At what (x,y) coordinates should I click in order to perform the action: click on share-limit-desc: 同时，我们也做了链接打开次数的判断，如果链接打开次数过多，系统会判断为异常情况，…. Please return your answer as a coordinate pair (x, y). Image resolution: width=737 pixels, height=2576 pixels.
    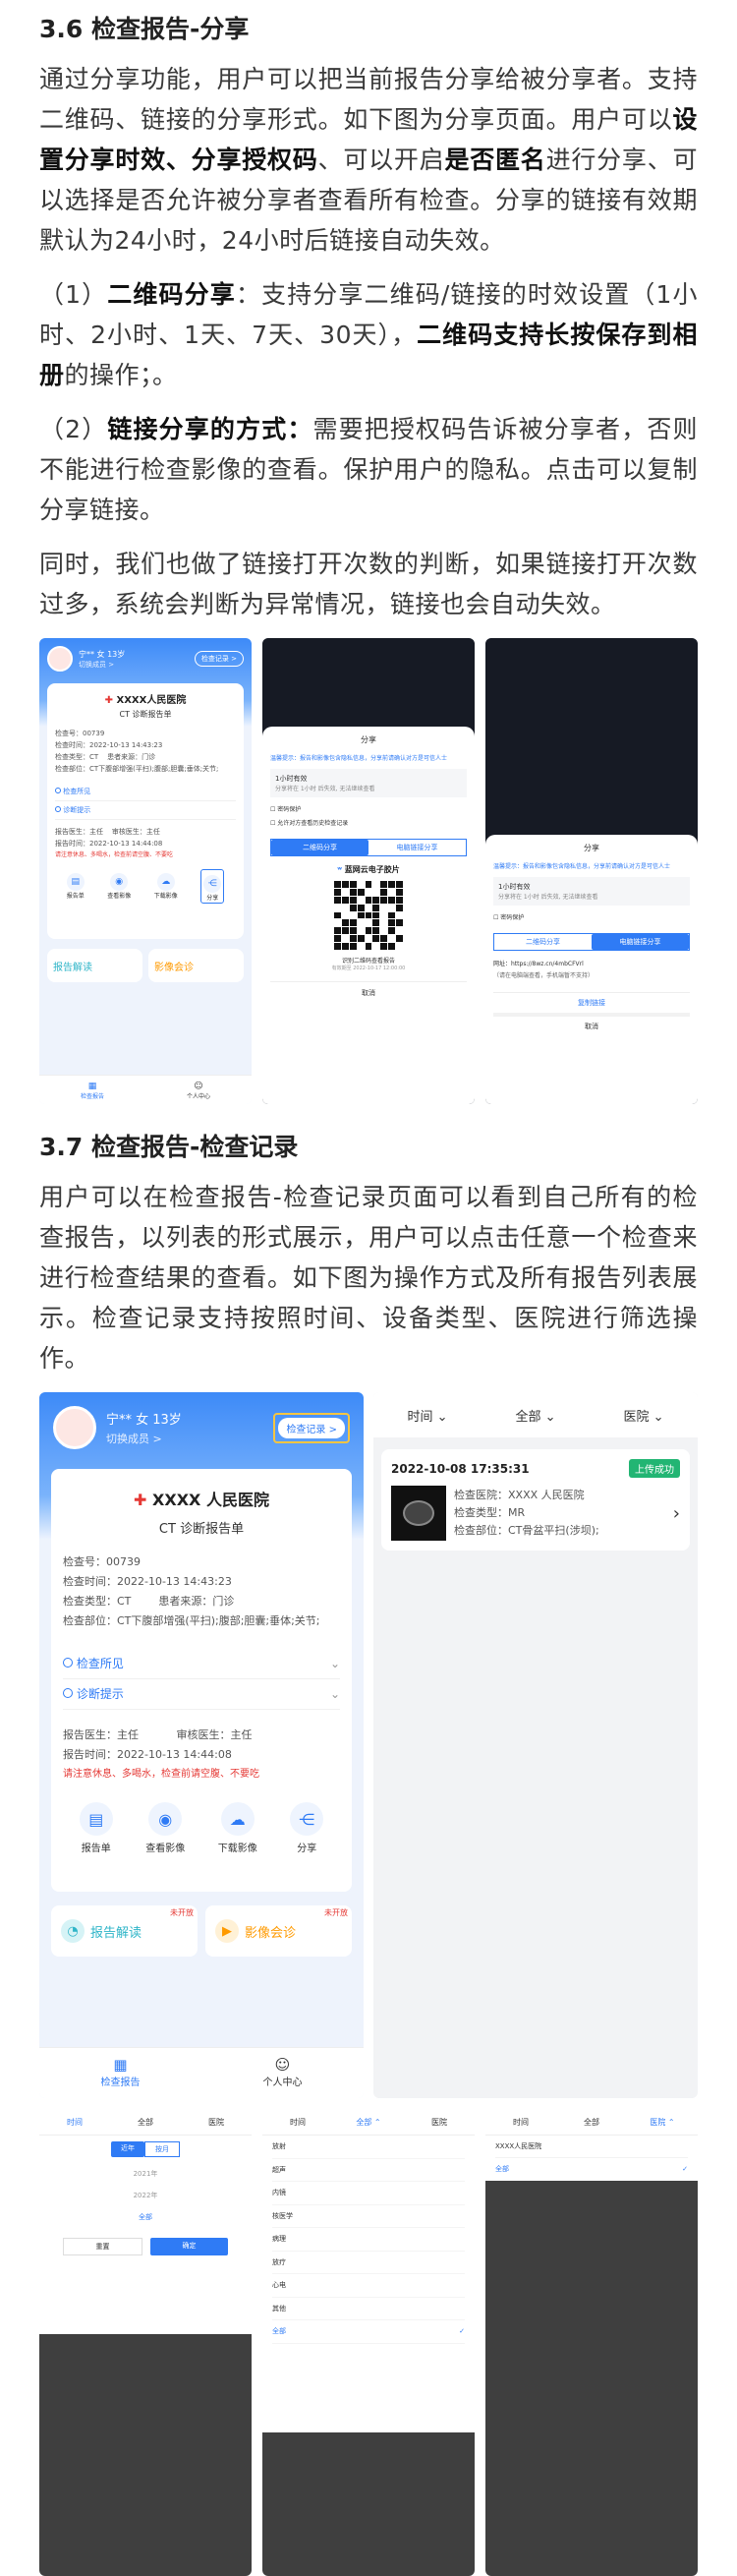
    Looking at the image, I should click on (368, 584).